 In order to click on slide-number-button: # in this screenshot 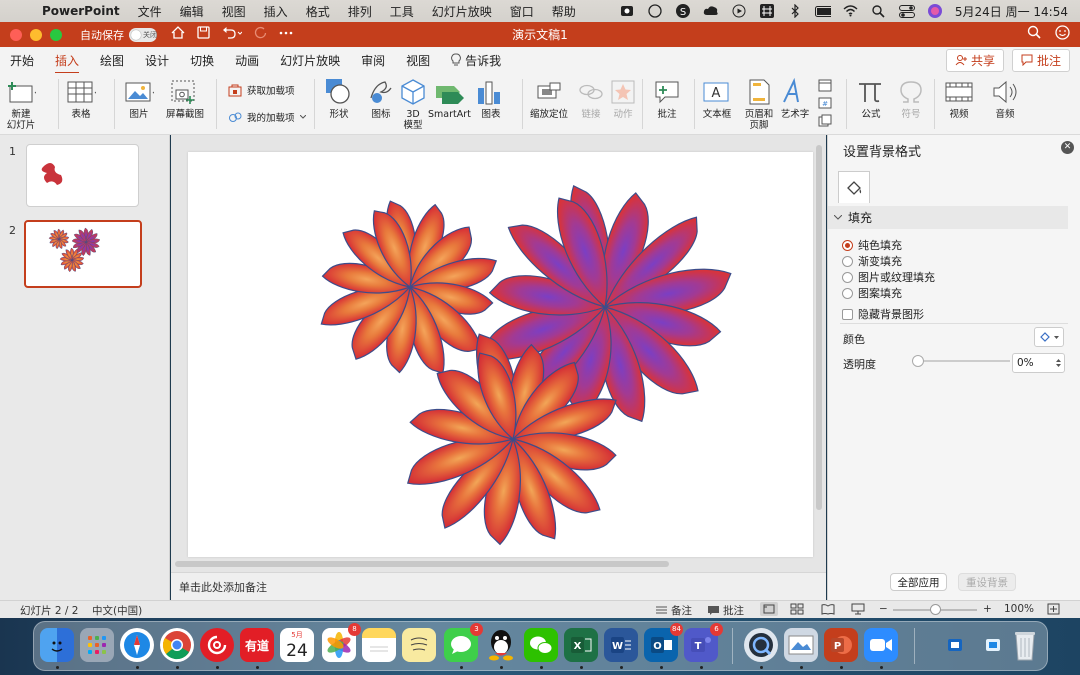, I will do `click(825, 103)`.